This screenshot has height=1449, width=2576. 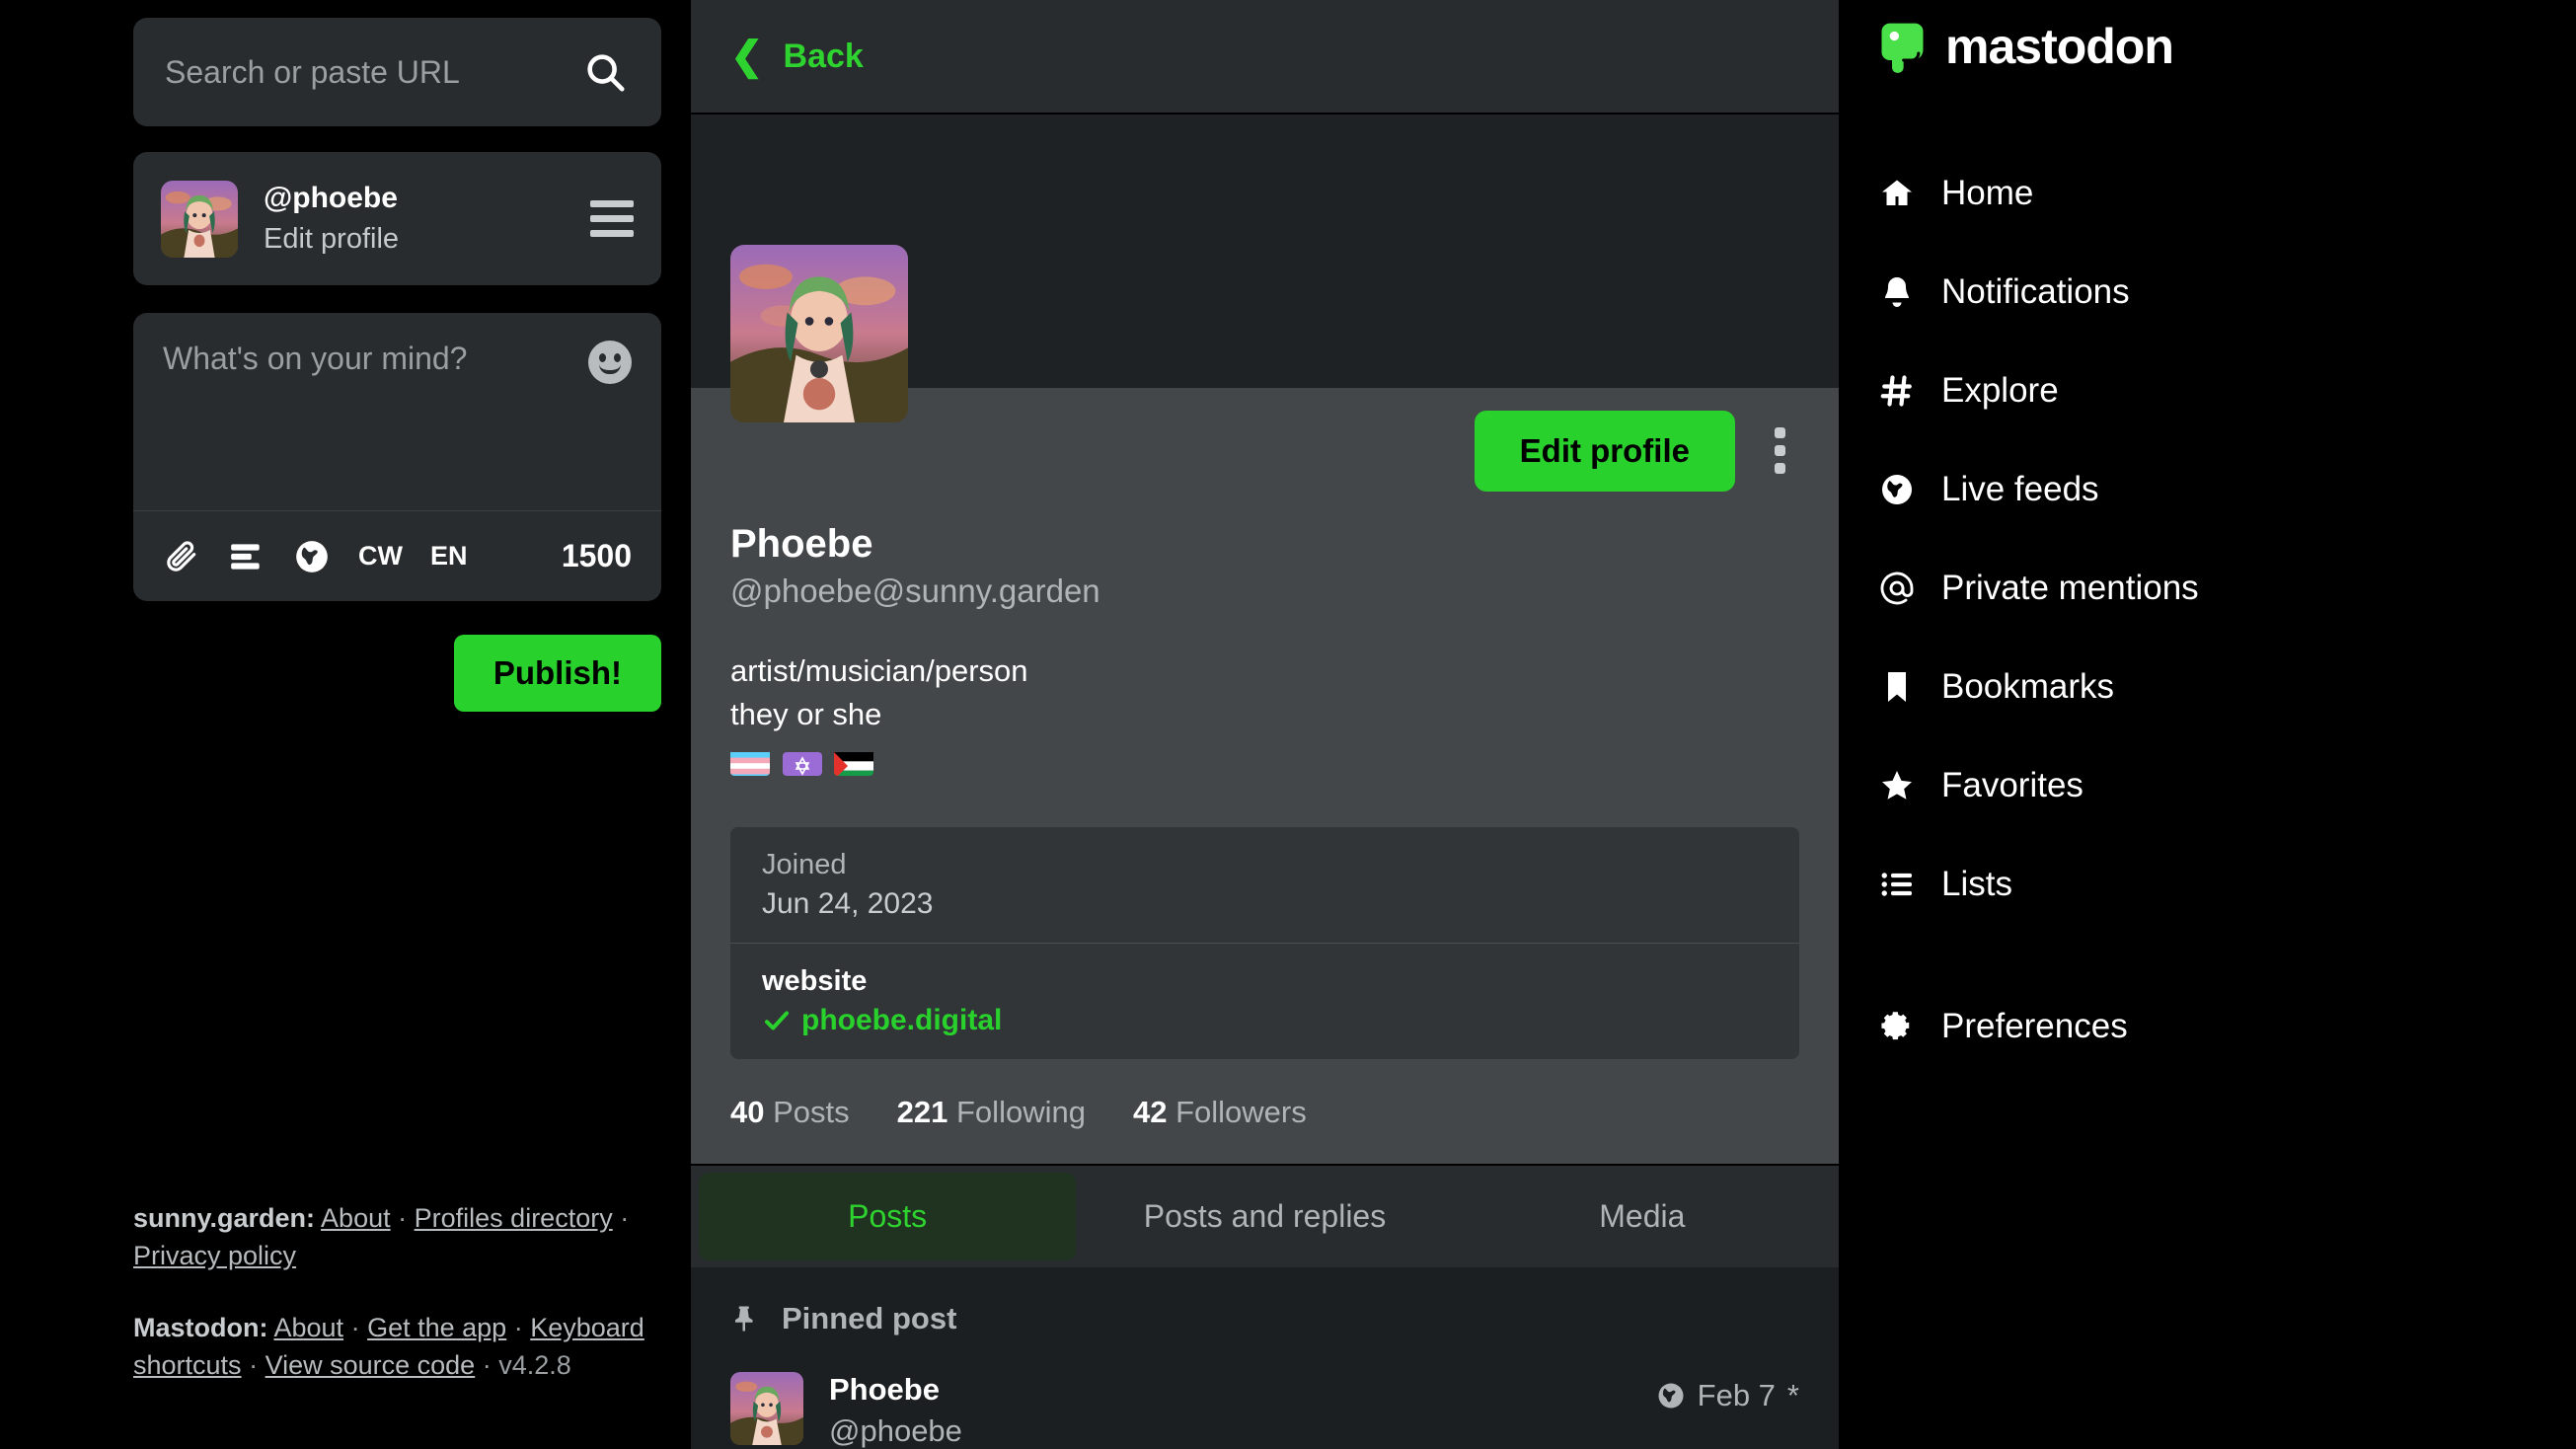 I want to click on sidebar-item-lists: Lists, so click(x=2227, y=884).